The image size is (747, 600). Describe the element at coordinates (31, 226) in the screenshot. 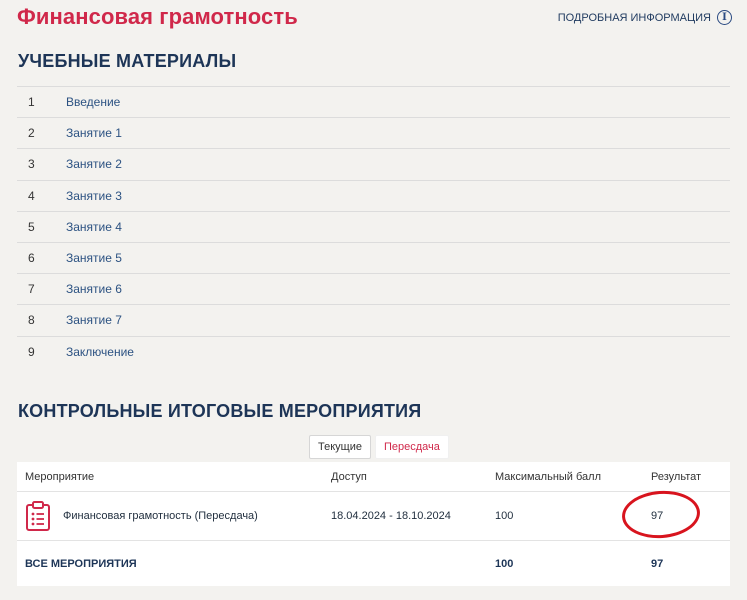

I see `item-number: 5` at that location.